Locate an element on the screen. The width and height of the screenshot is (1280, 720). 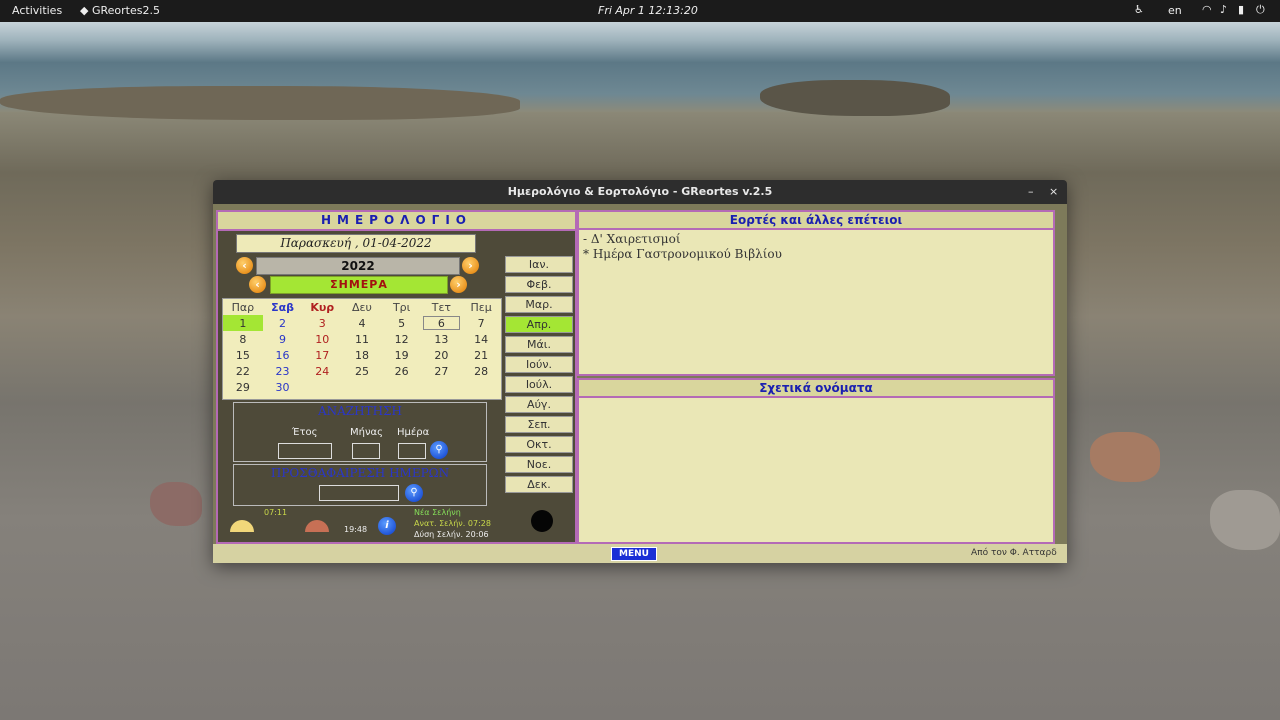
feast-item: * Ημέρα Γαστρονομικού Βιβλίου is located at coordinates (682, 254).